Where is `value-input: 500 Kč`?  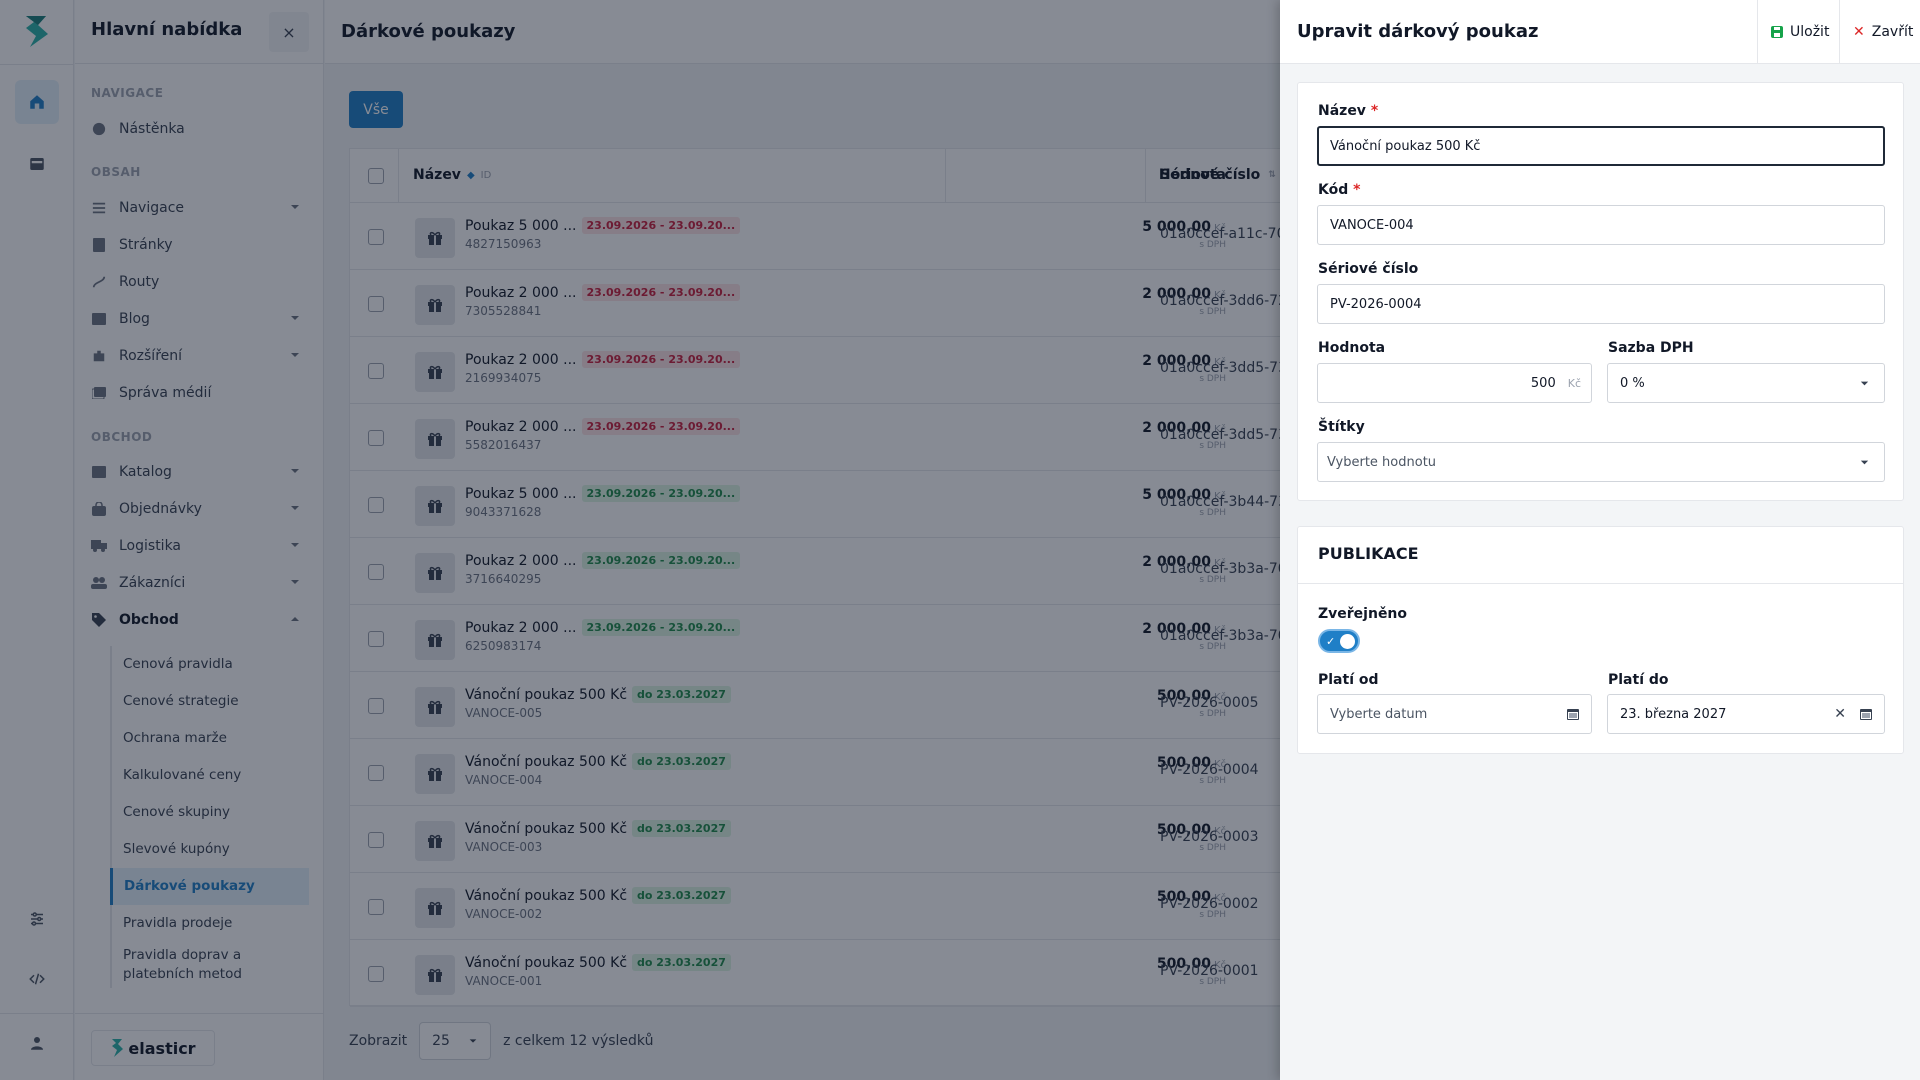 value-input: 500 Kč is located at coordinates (1454, 383).